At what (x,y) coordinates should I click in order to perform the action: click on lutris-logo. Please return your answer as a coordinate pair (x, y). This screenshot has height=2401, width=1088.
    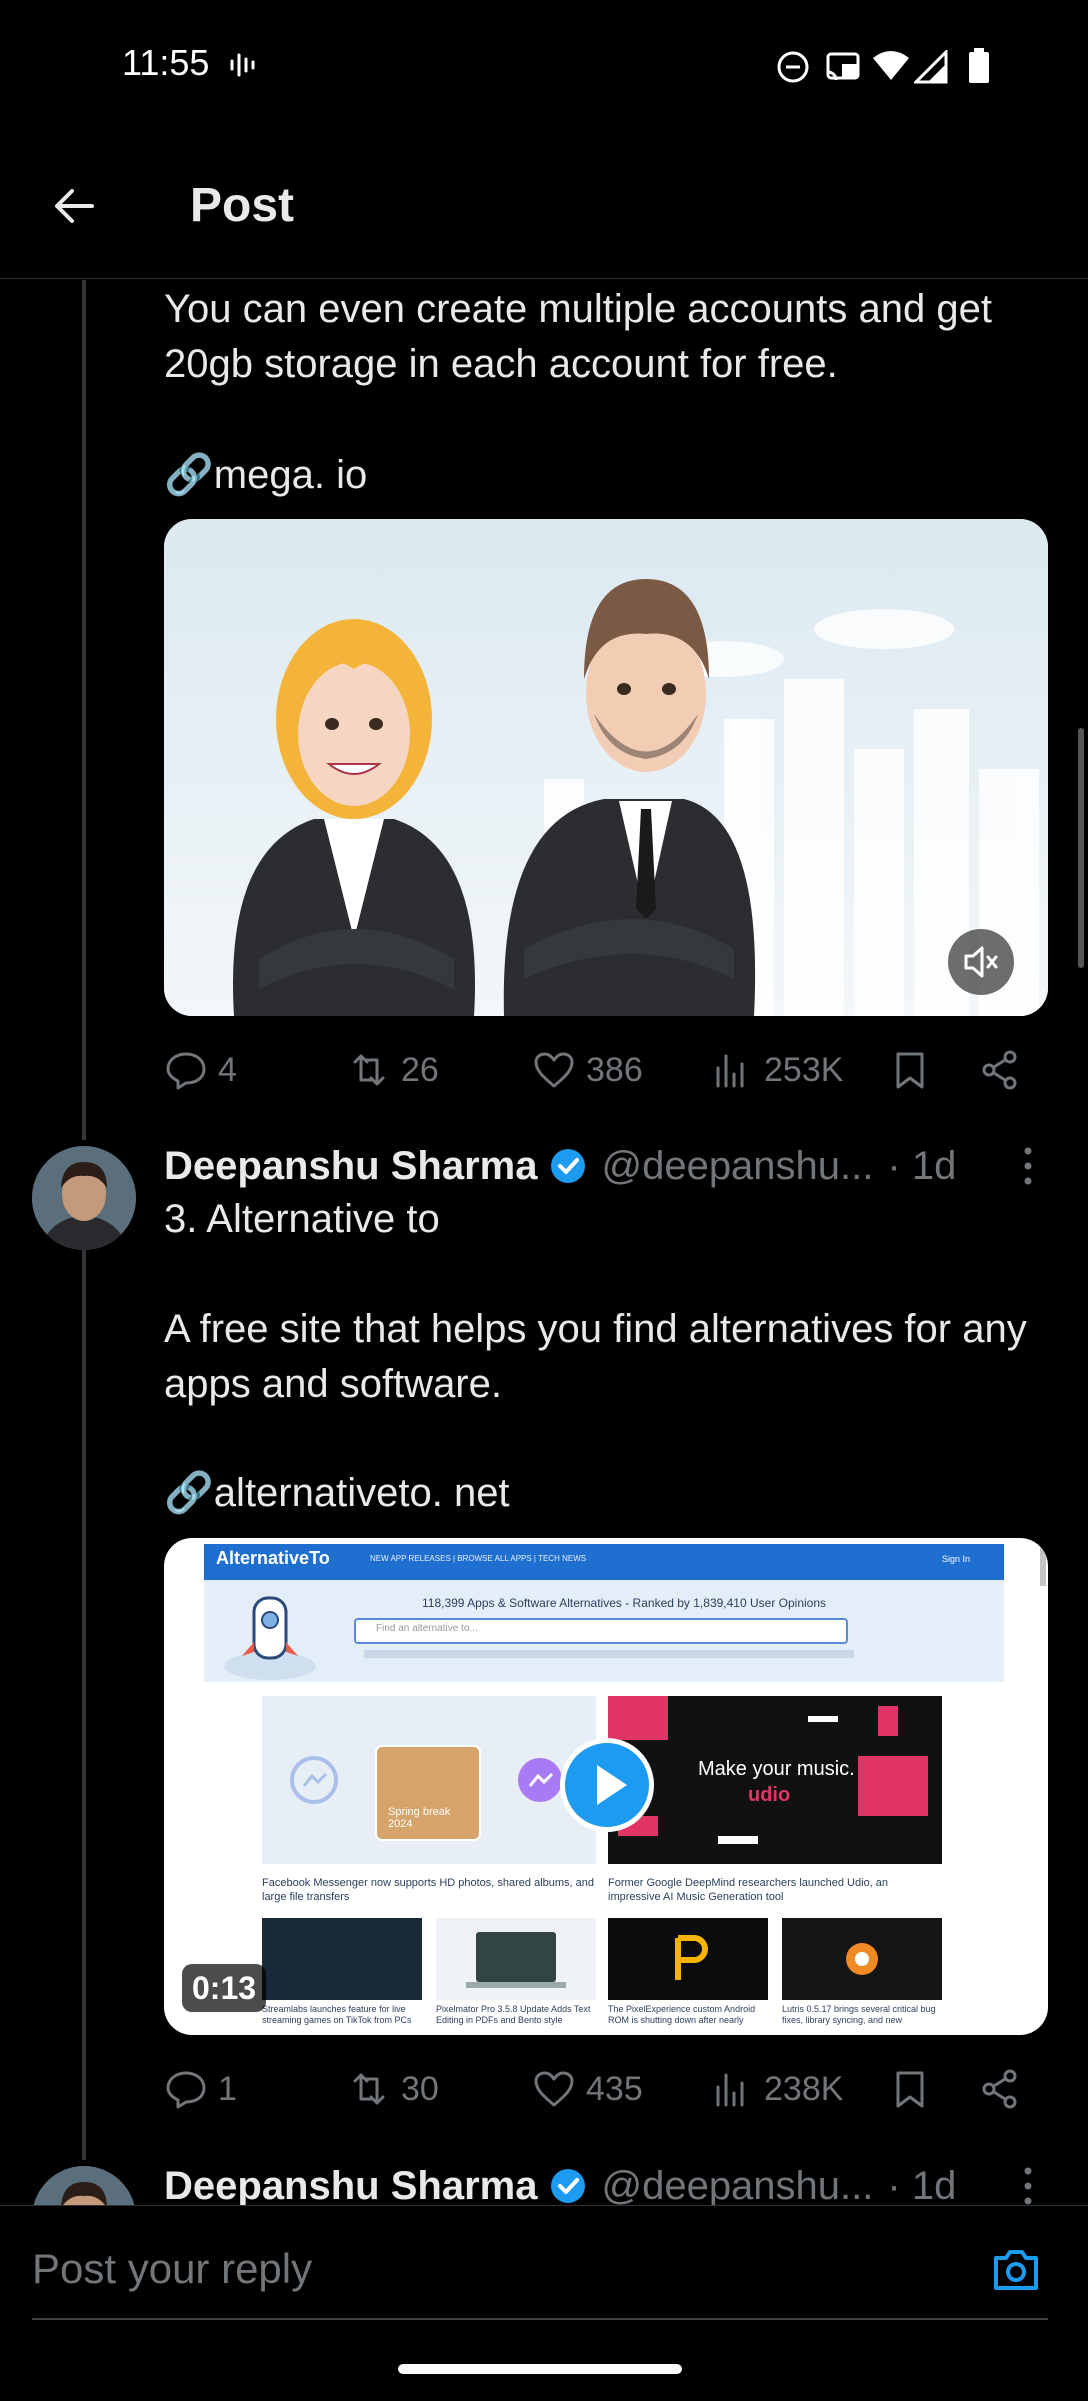
    Looking at the image, I should click on (862, 1959).